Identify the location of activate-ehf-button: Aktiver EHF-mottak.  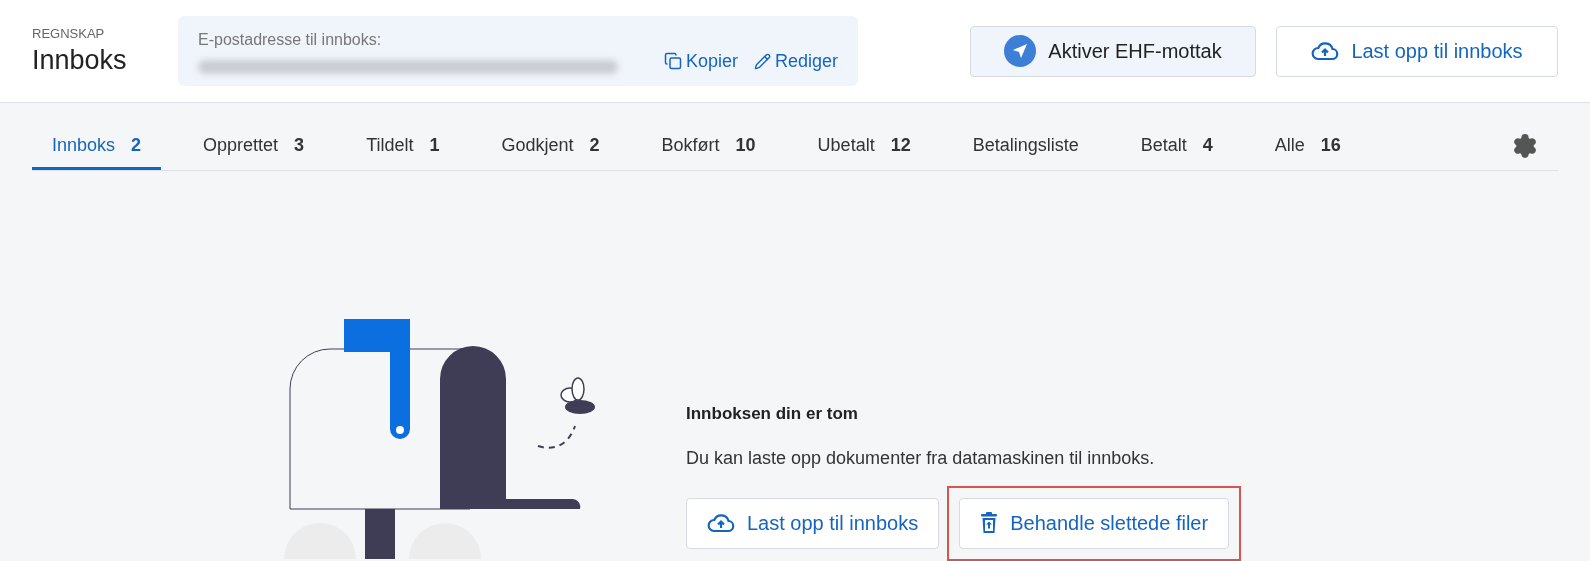
(1113, 51).